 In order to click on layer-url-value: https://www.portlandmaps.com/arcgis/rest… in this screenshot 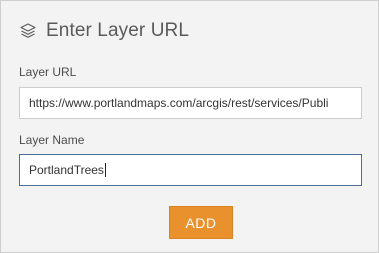, I will do `click(179, 103)`.